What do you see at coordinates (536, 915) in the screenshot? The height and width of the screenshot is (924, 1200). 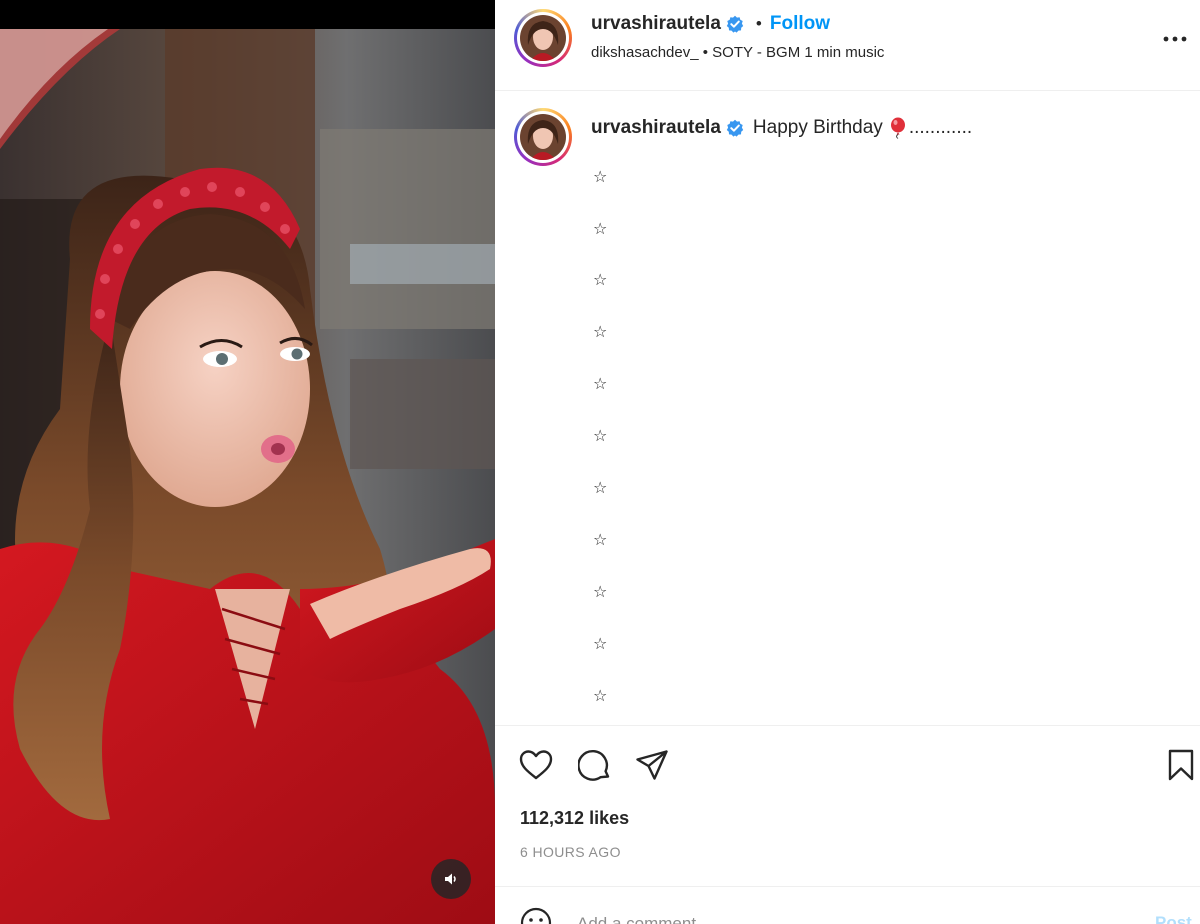 I see `emoji-icon` at bounding box center [536, 915].